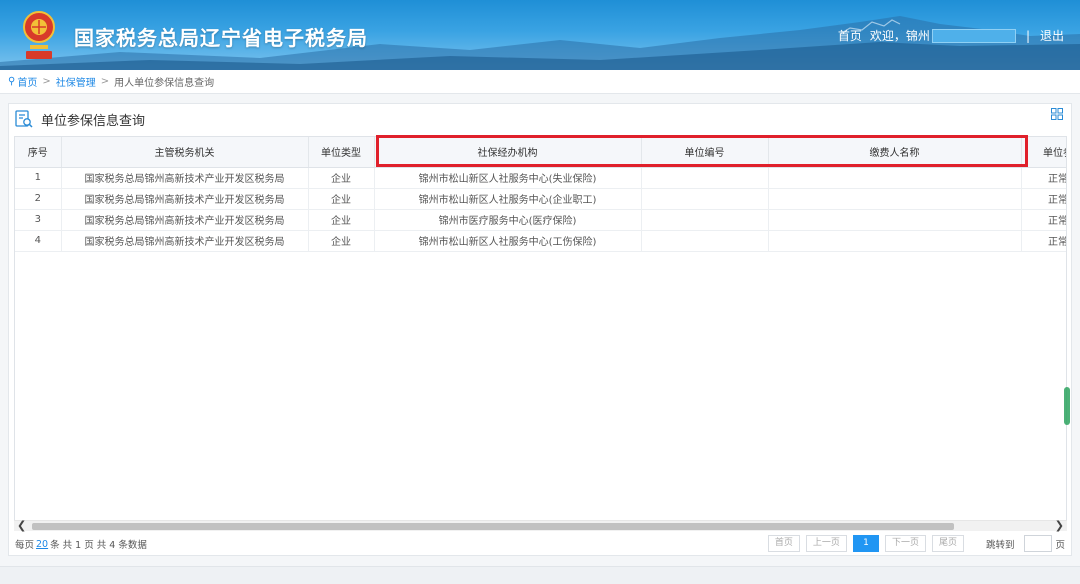 This screenshot has height=584, width=1080. What do you see at coordinates (93, 121) in the screenshot?
I see `panel-title: 单位参保信息查询` at bounding box center [93, 121].